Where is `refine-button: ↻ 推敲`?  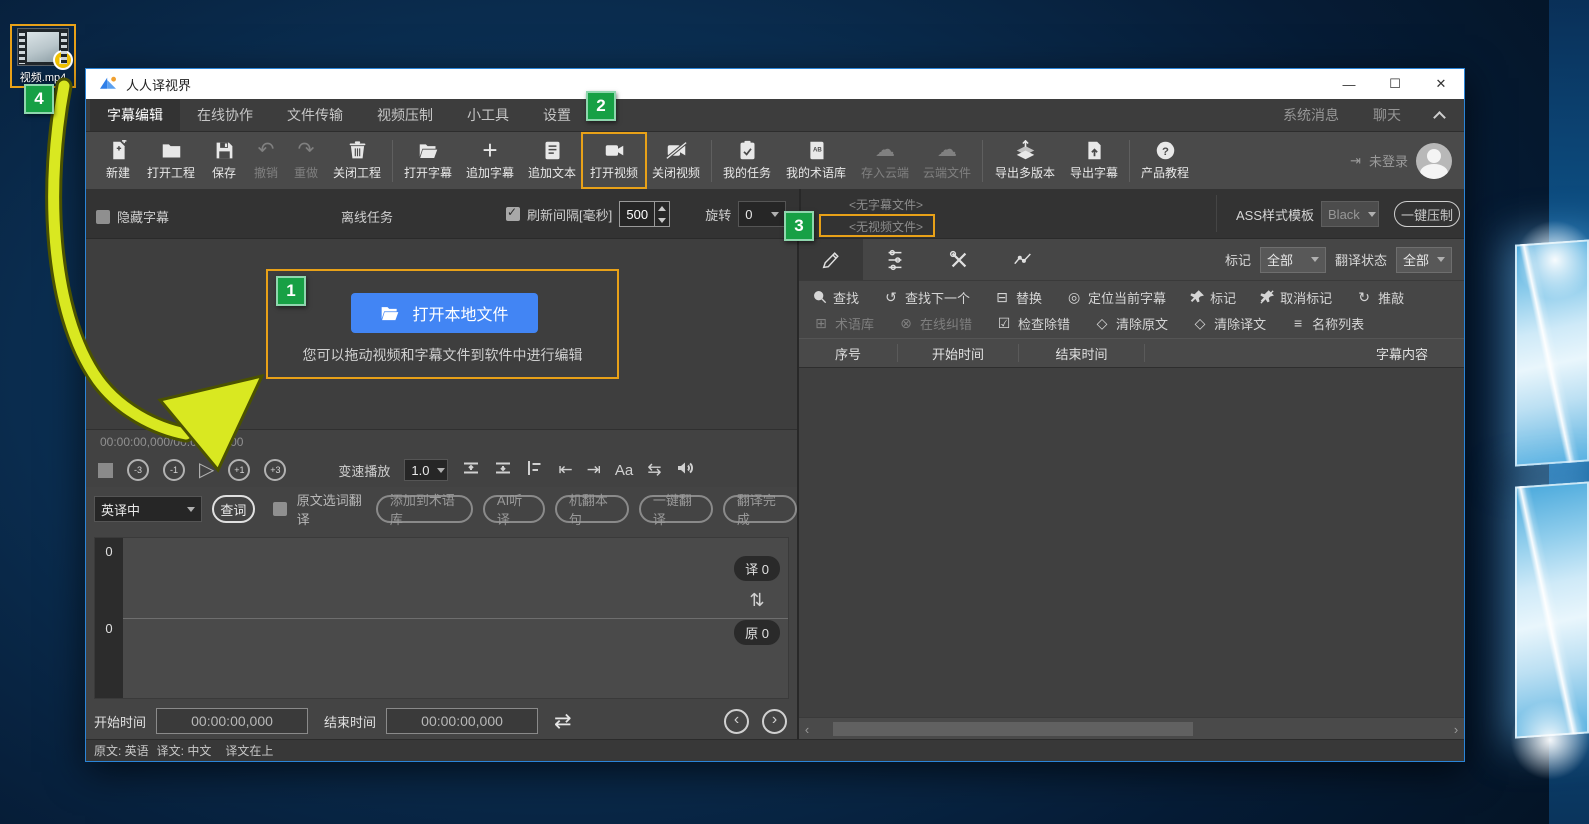
refine-button: ↻ 推敲 is located at coordinates (1380, 297).